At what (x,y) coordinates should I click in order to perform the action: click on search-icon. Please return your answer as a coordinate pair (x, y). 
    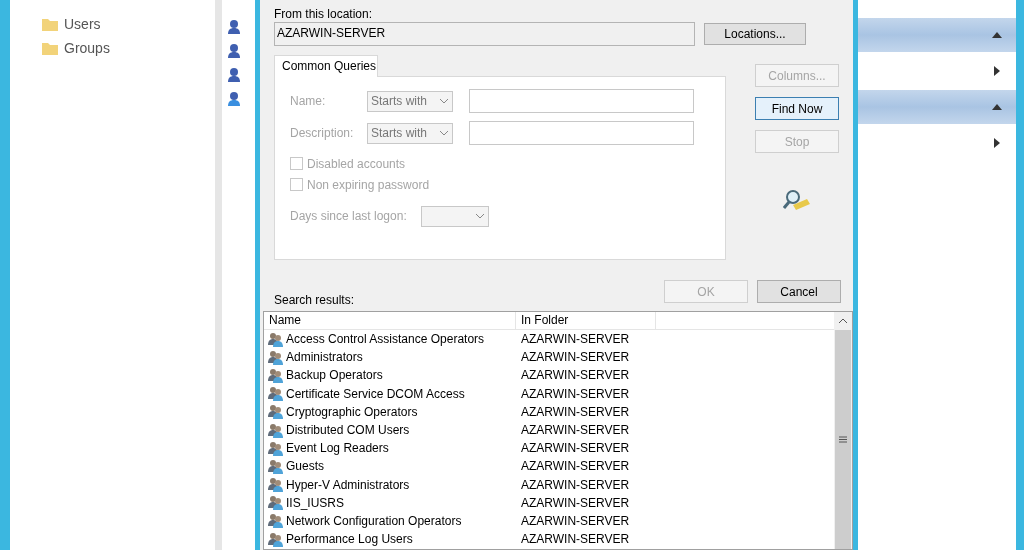
    Looking at the image, I should click on (797, 200).